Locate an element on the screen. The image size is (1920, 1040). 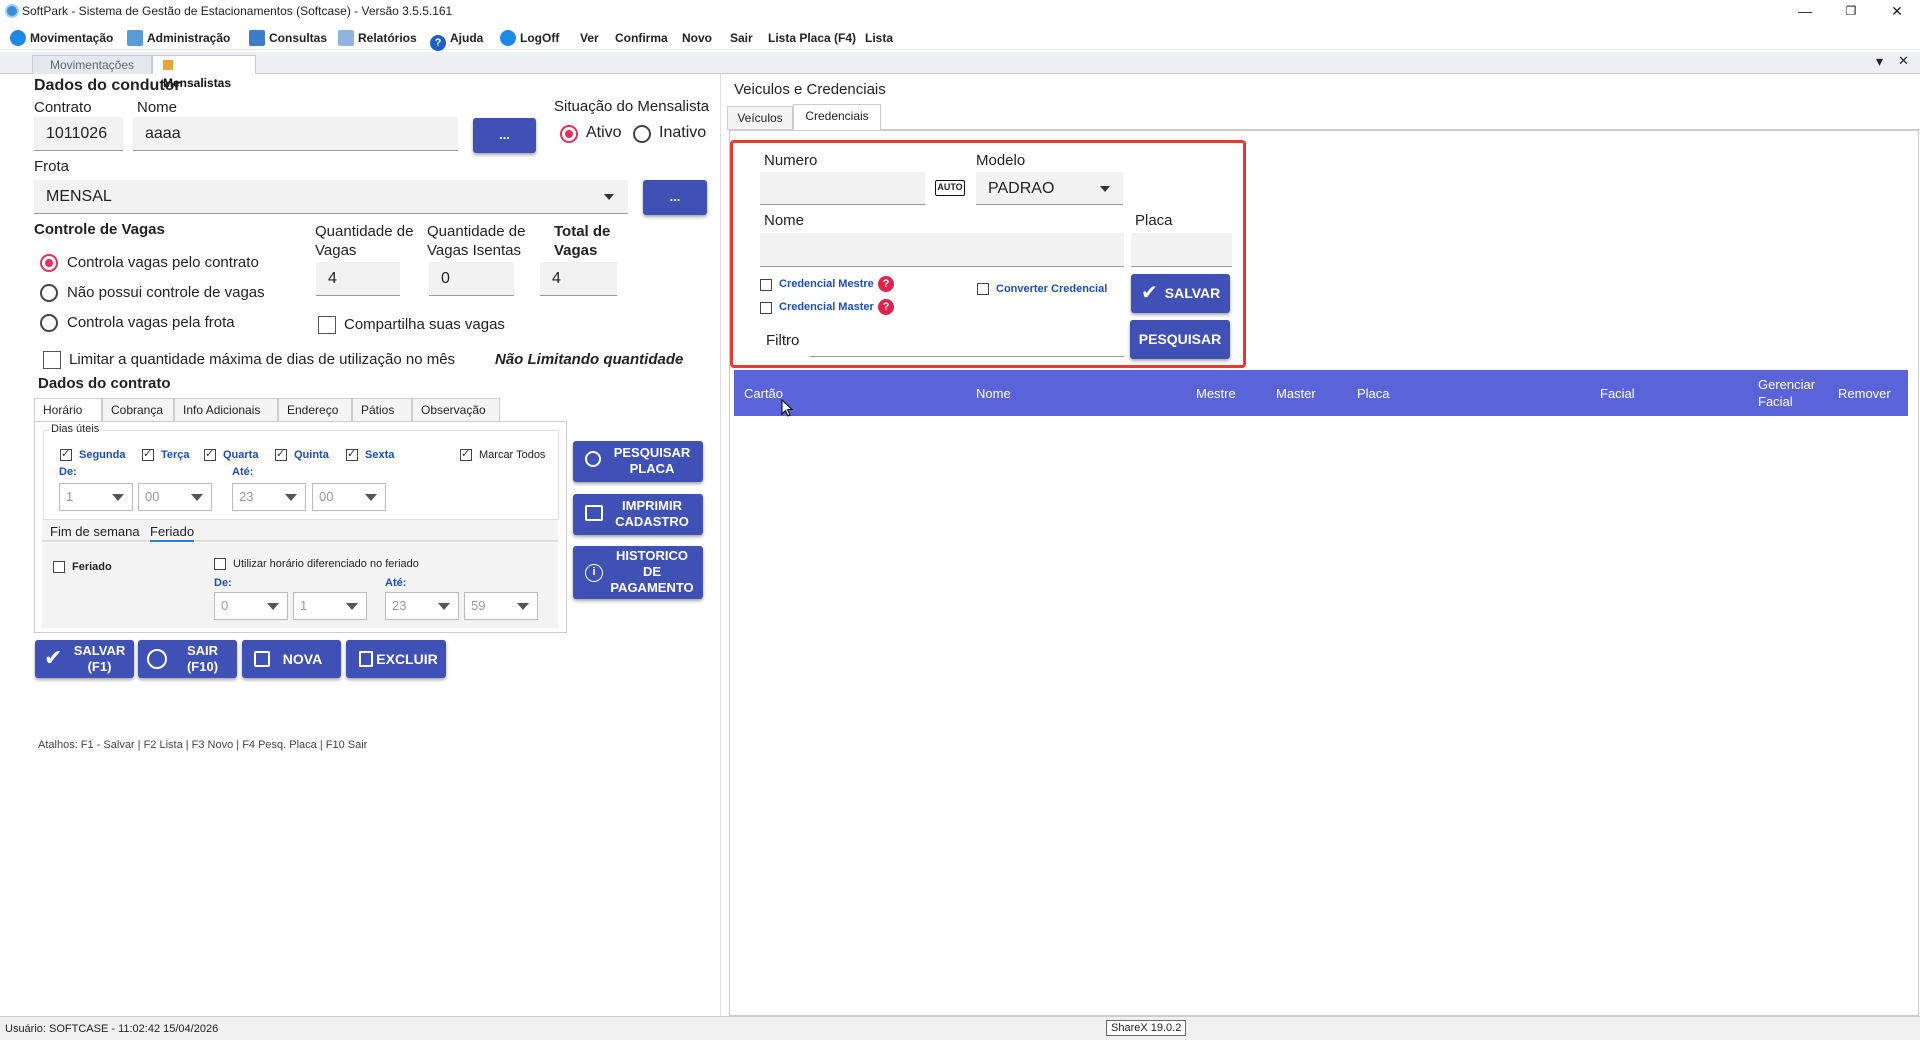
converter-checkbox is located at coordinates (983, 289).